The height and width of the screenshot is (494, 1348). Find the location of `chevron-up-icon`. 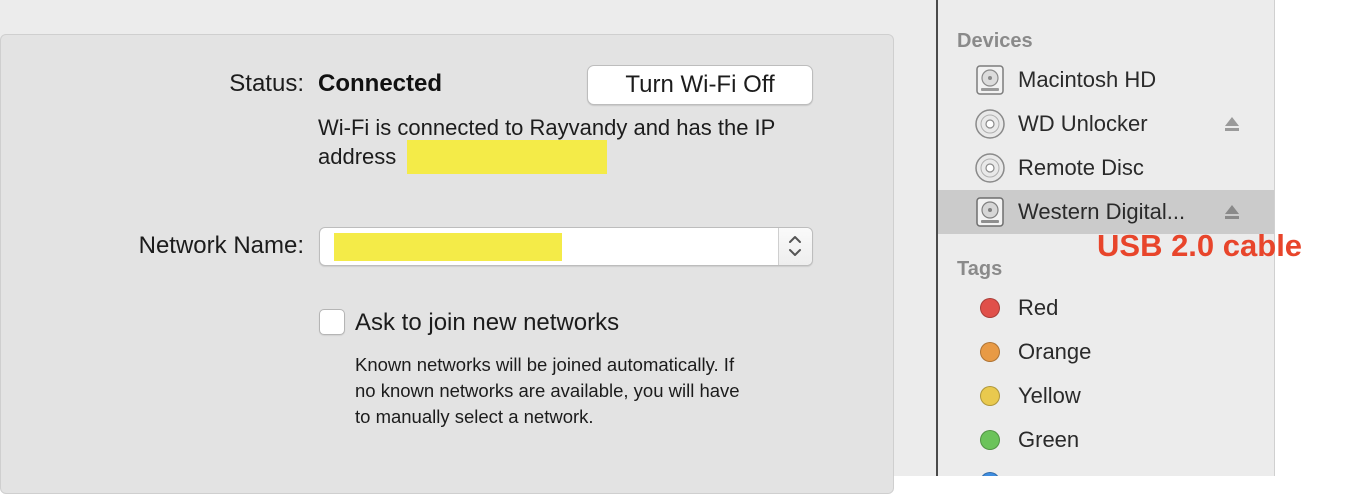

chevron-up-icon is located at coordinates (795, 239).